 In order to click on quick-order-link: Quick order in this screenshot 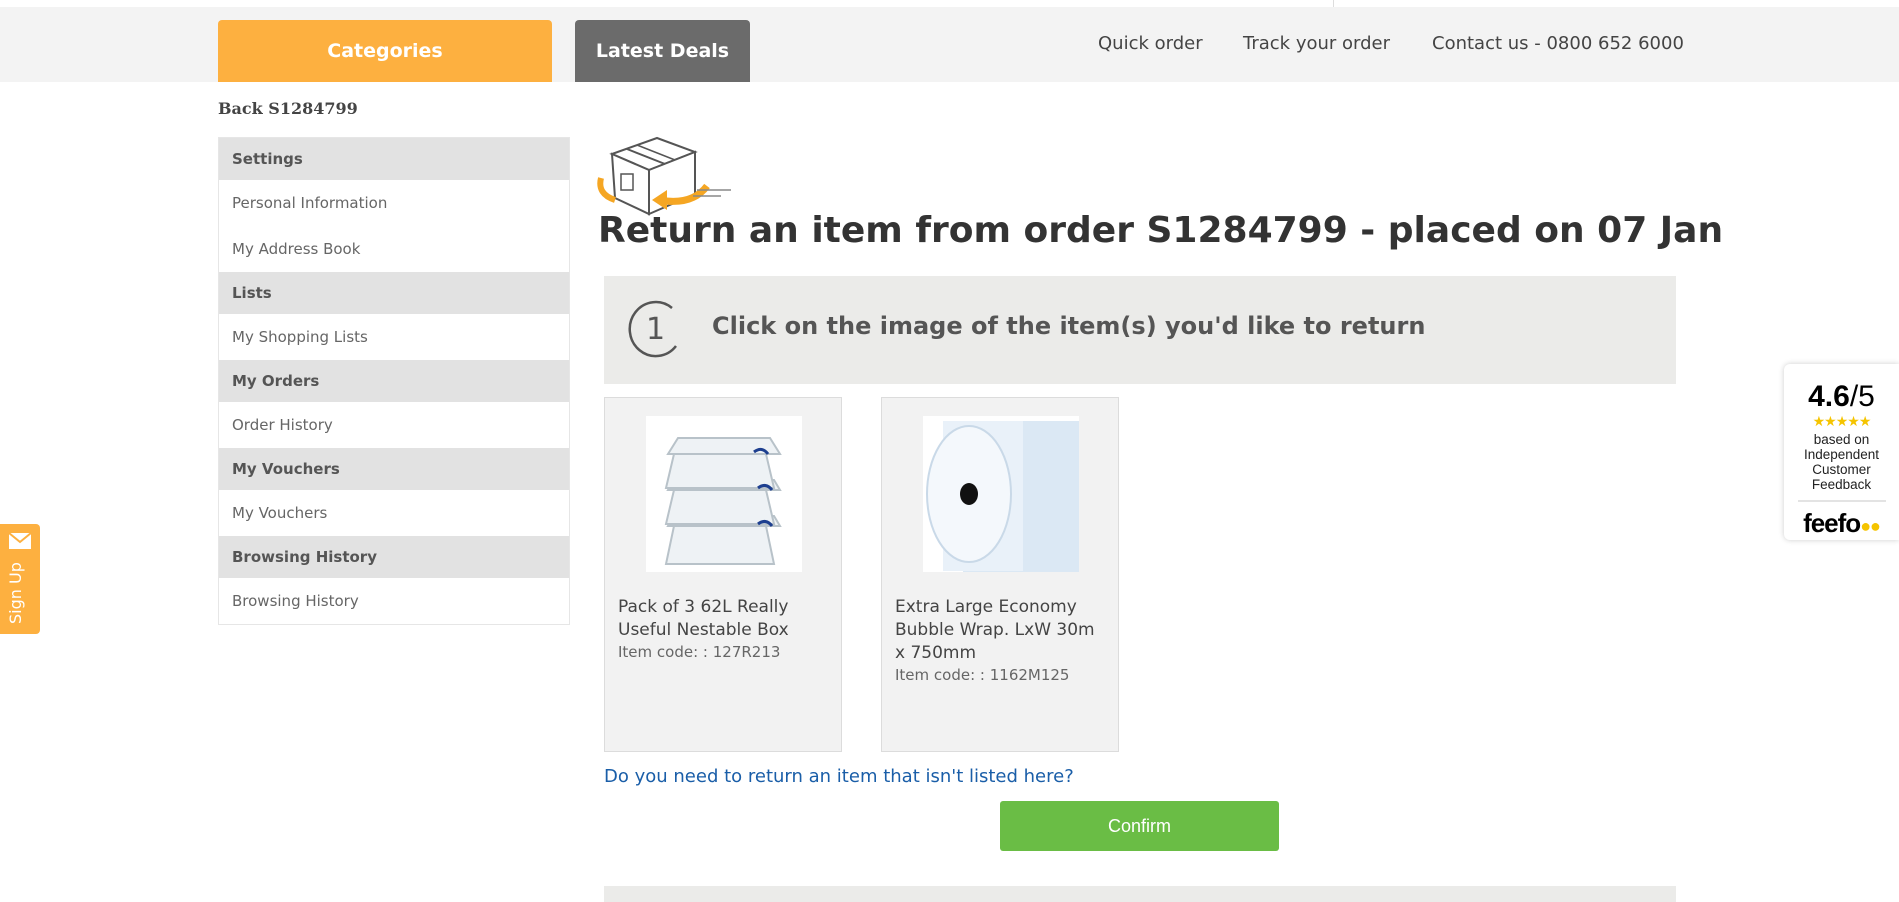, I will do `click(1150, 43)`.